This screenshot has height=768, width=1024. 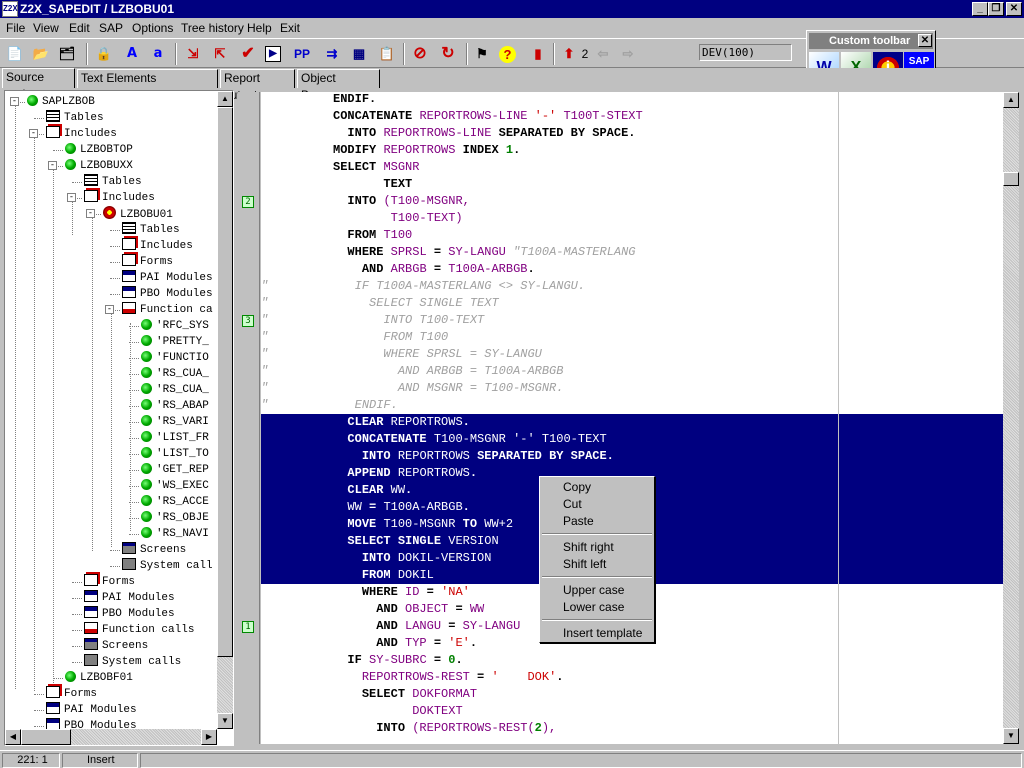 What do you see at coordinates (412, 371) in the screenshot?
I see `code-line: " AND ARBGB = T100A-ARBGB` at bounding box center [412, 371].